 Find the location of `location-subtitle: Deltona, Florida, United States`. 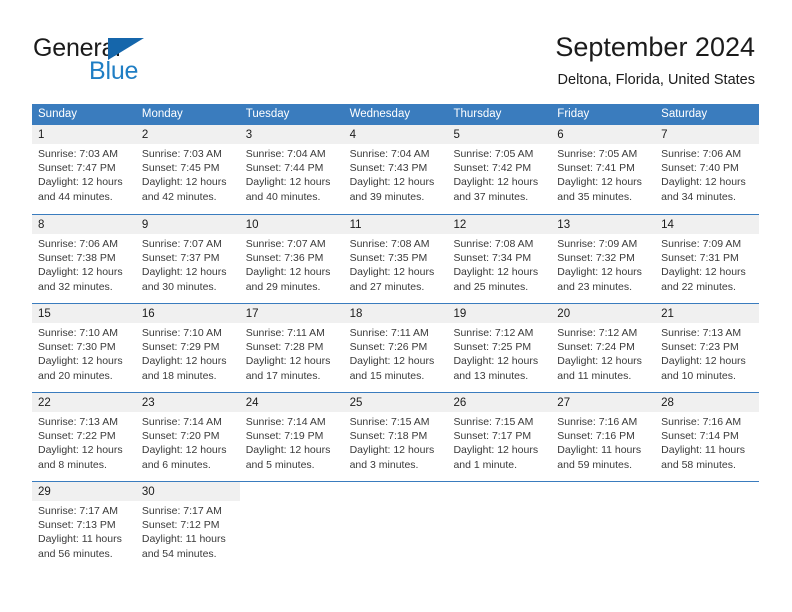

location-subtitle: Deltona, Florida, United States is located at coordinates (656, 80).